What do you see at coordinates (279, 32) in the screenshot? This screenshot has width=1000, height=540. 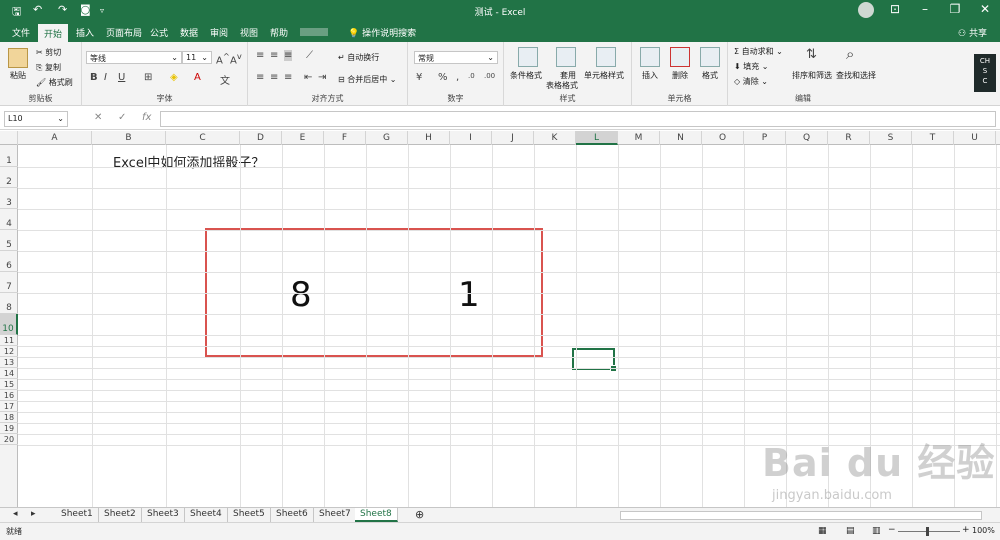 I see `tab-help: 帮助` at bounding box center [279, 32].